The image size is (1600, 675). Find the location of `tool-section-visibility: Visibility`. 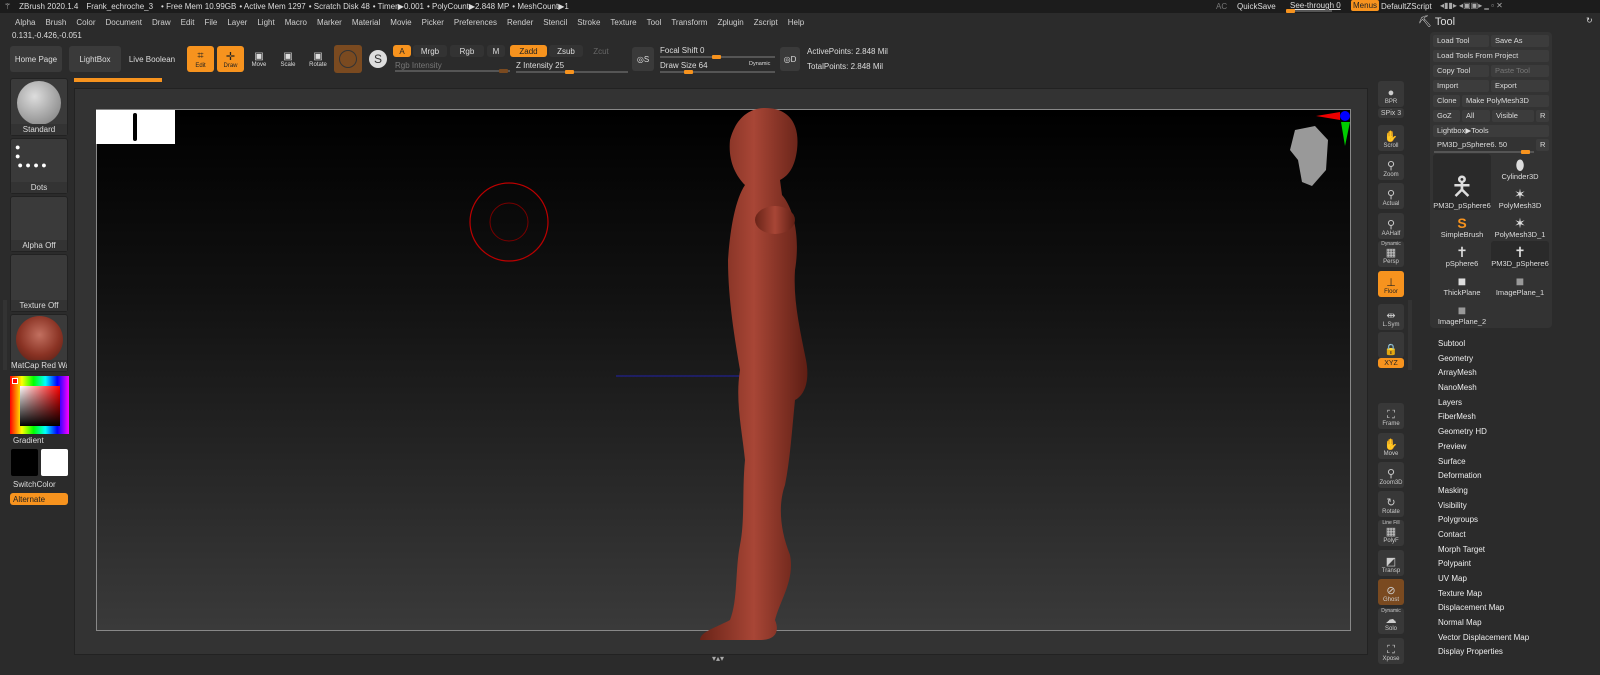

tool-section-visibility: Visibility is located at coordinates (1483, 506).